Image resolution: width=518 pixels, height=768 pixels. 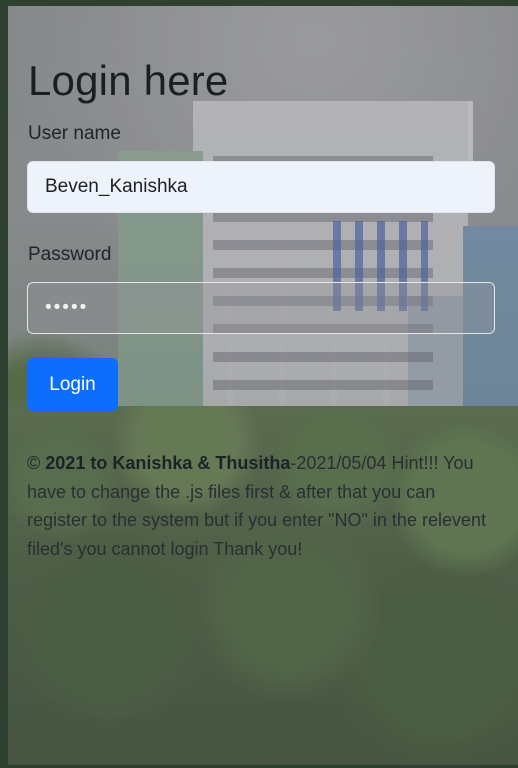 What do you see at coordinates (338, 463) in the screenshot?
I see `copyright-date: -2021/05/04` at bounding box center [338, 463].